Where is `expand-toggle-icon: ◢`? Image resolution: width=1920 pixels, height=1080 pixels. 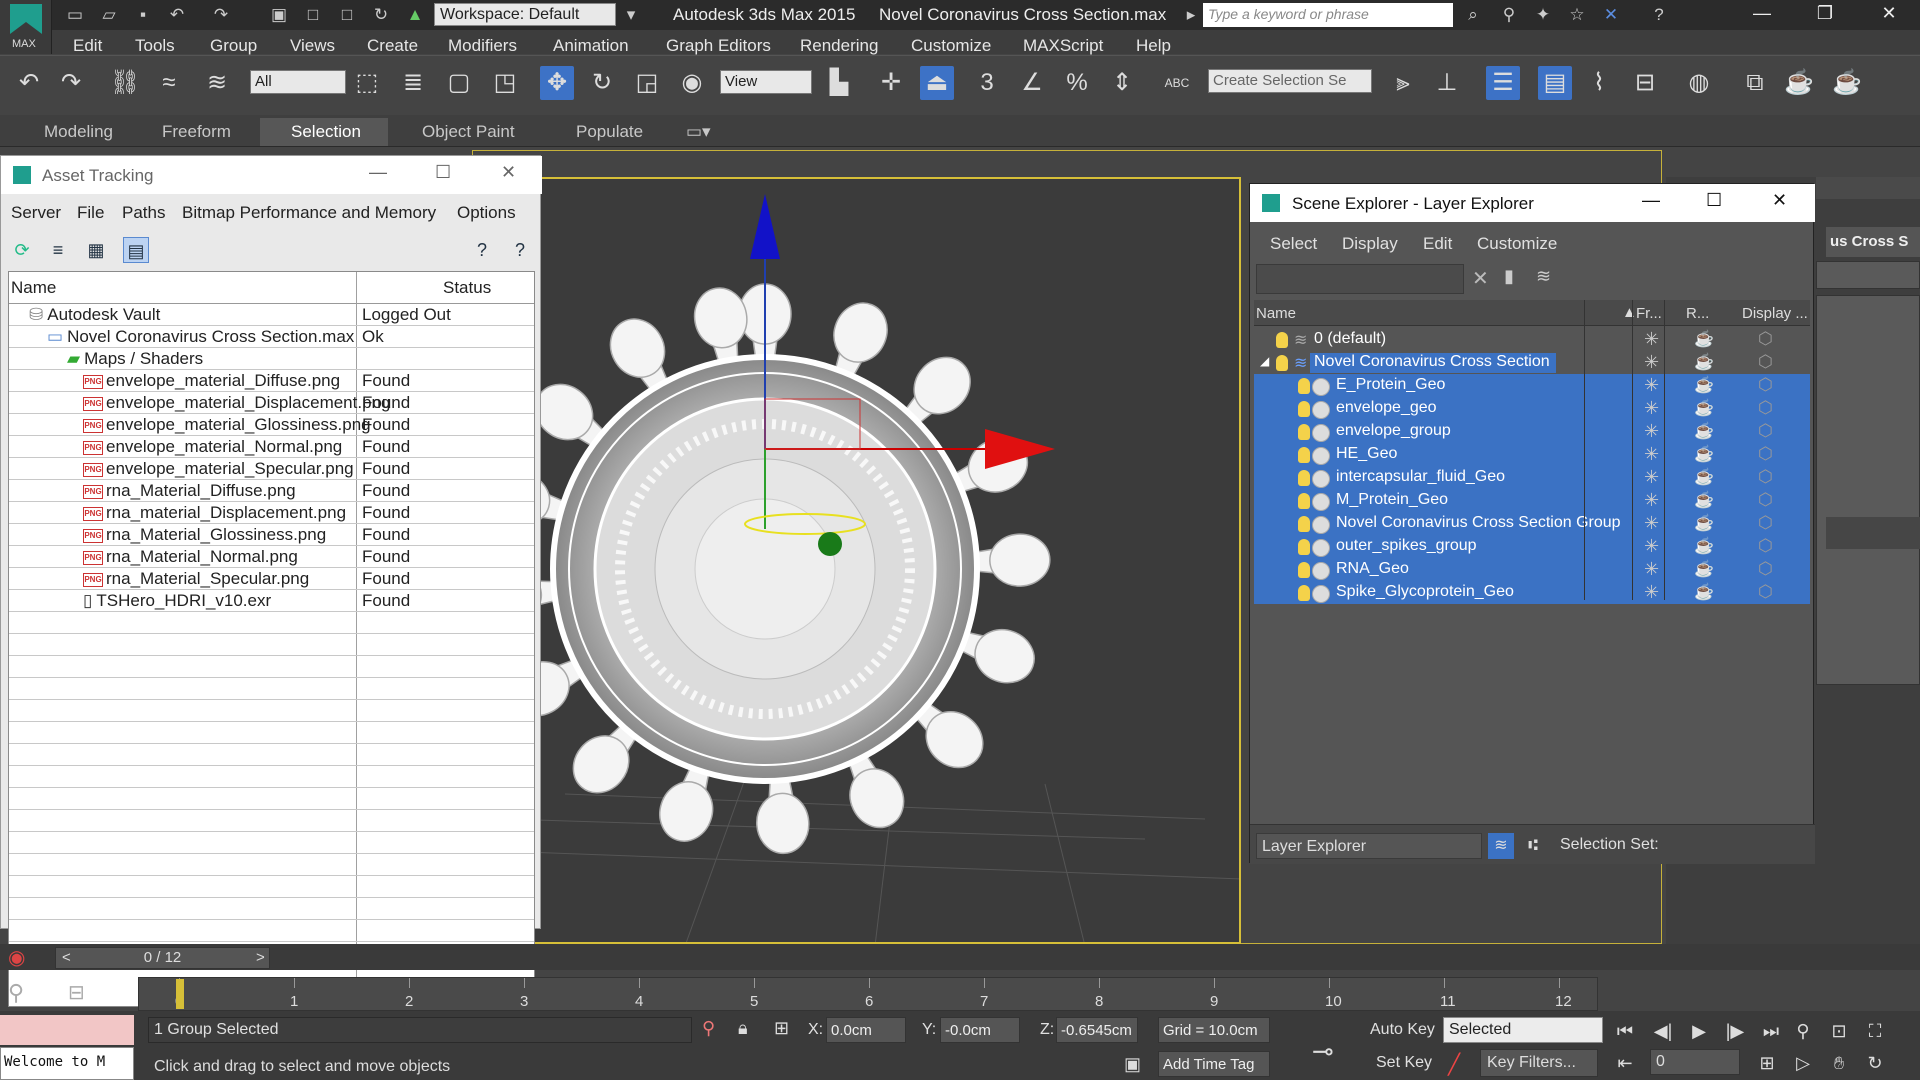
expand-toggle-icon: ◢ is located at coordinates (1264, 361).